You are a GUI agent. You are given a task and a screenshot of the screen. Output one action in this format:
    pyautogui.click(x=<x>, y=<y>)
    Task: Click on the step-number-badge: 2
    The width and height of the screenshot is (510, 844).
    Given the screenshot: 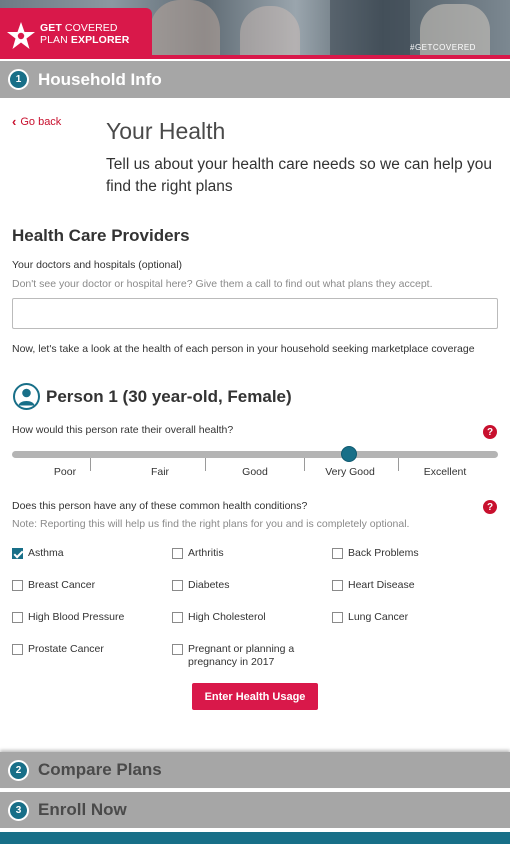 What is the action you would take?
    pyautogui.click(x=18, y=770)
    